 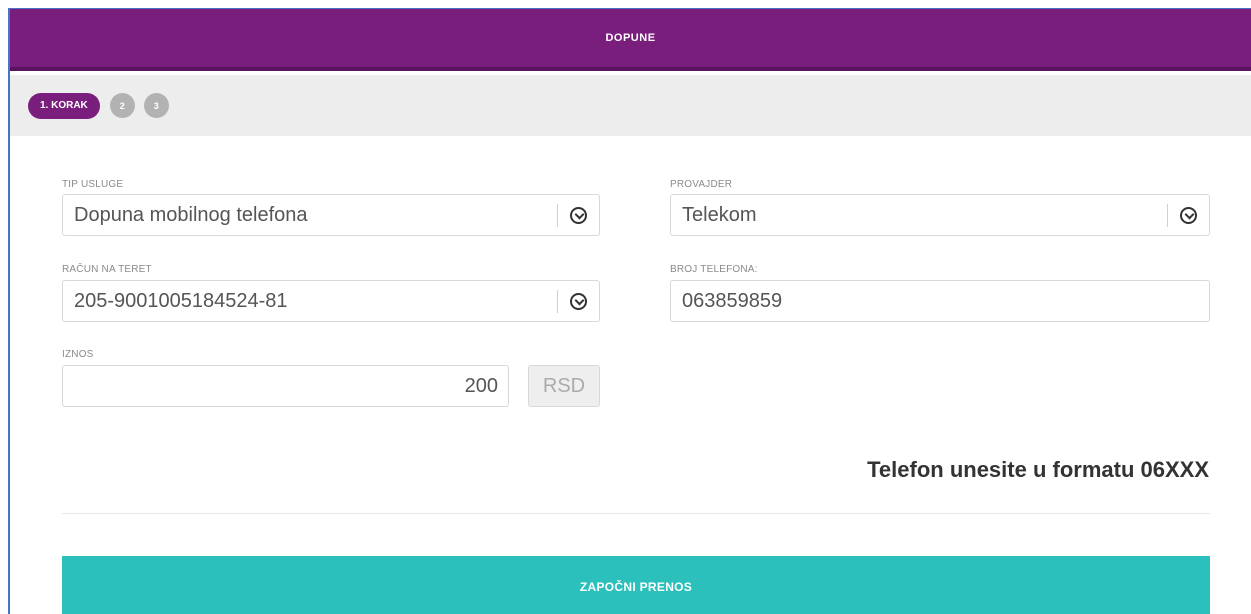 What do you see at coordinates (285, 386) in the screenshot?
I see `amount-input: 200` at bounding box center [285, 386].